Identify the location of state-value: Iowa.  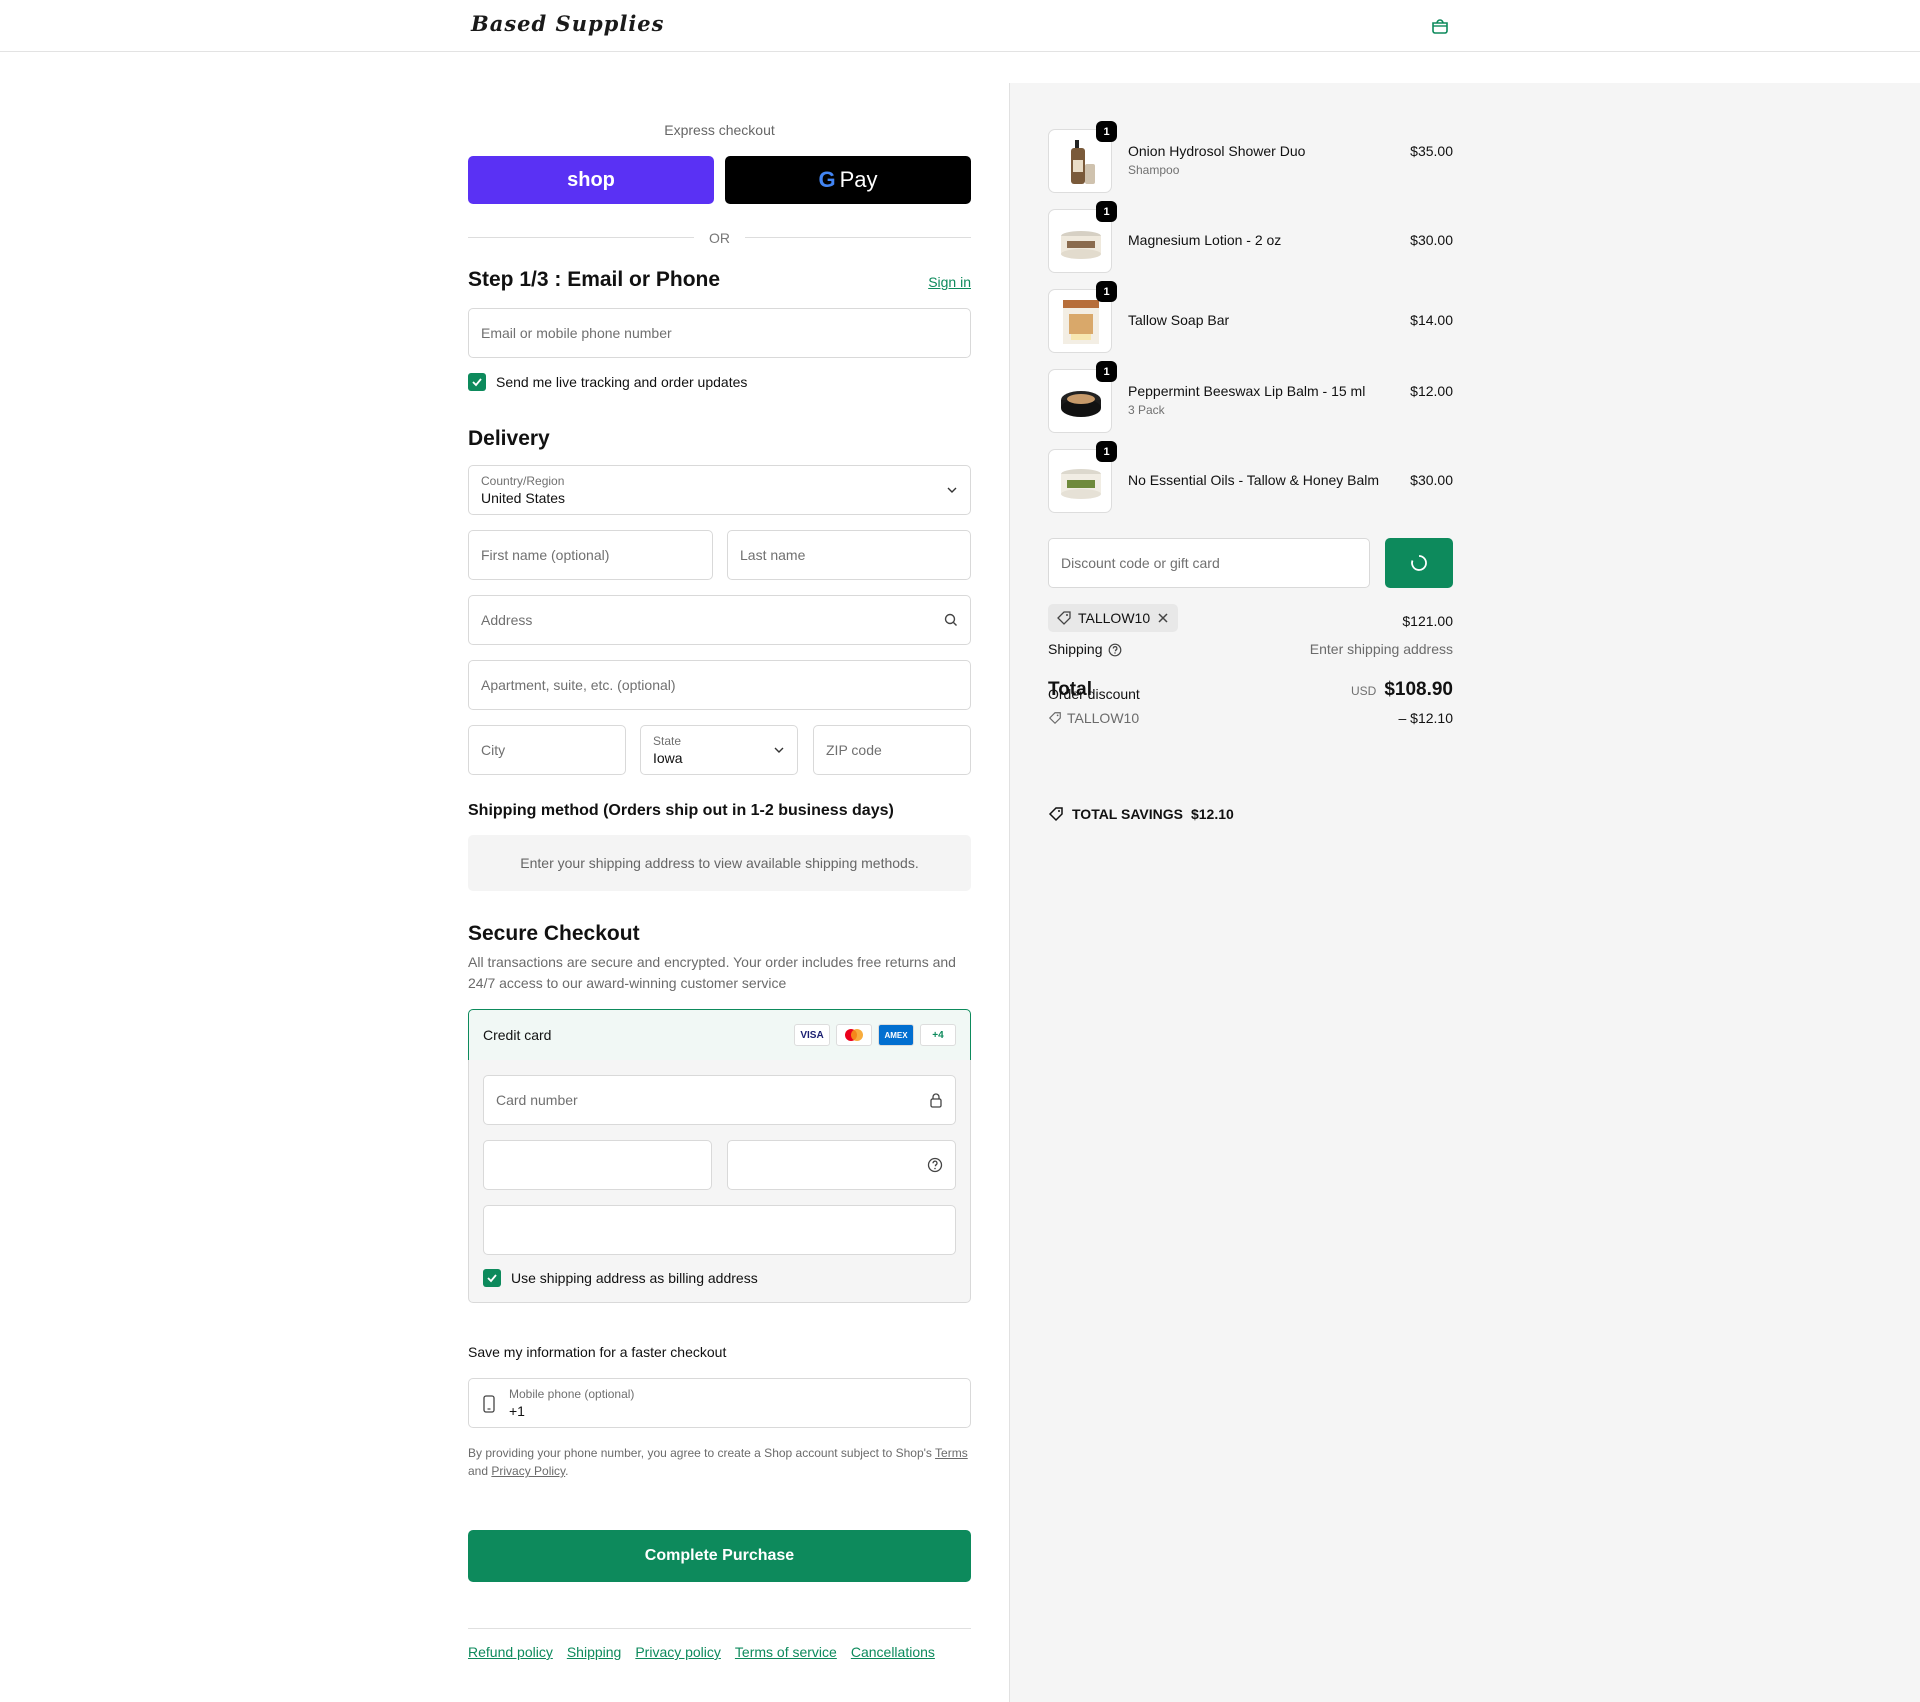
(668, 758).